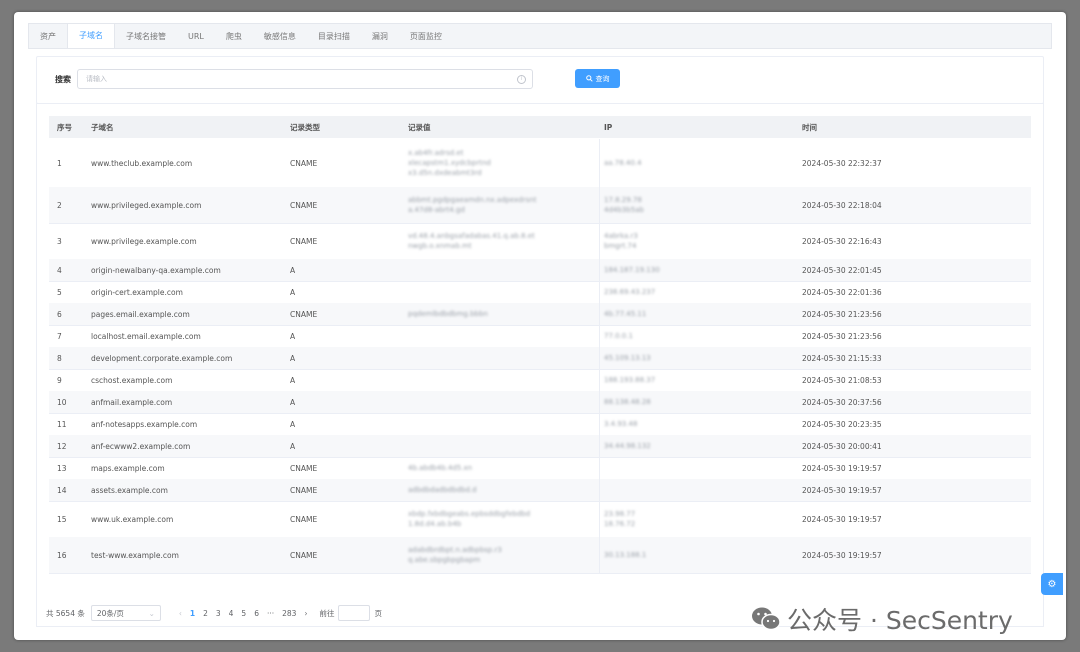  What do you see at coordinates (502, 314) in the screenshot?
I see `cell-value: pqdemlbdbdbmg.bbbn` at bounding box center [502, 314].